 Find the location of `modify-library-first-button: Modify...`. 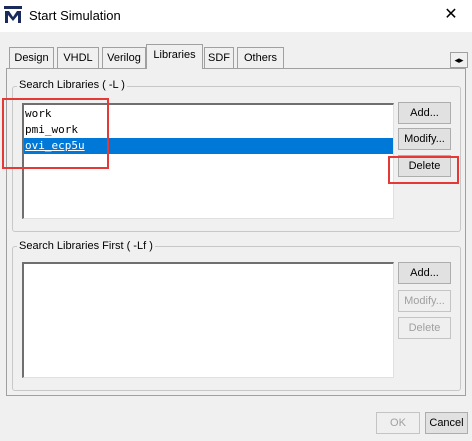

modify-library-first-button: Modify... is located at coordinates (424, 301).